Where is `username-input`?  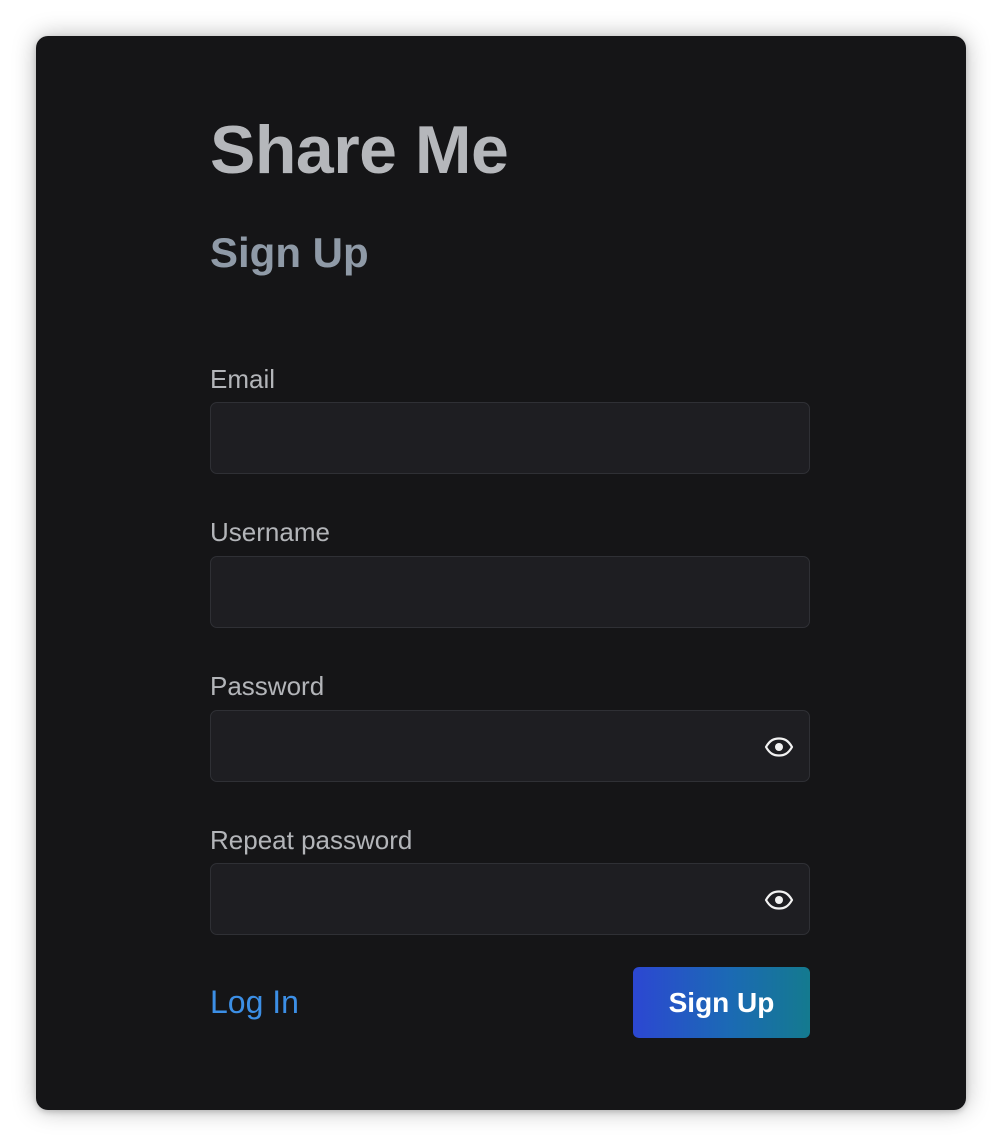 username-input is located at coordinates (510, 592).